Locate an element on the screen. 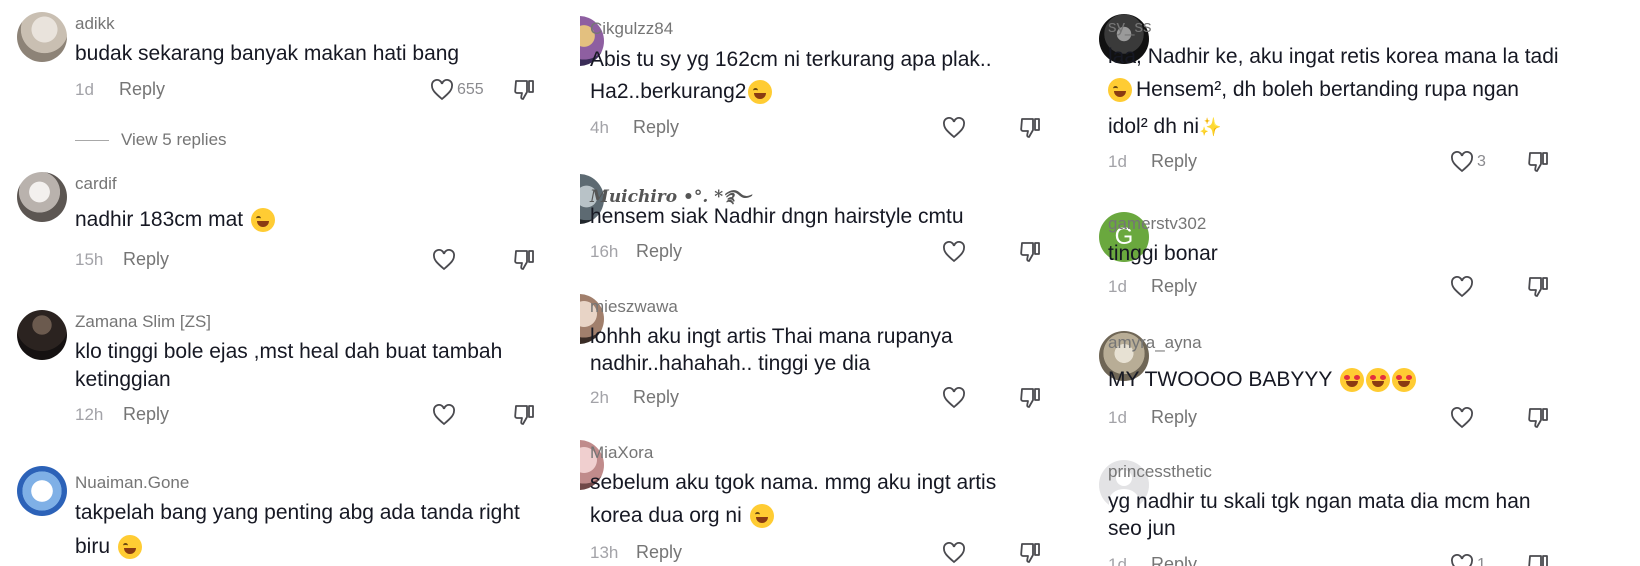  comment-text: MY TWOOOO BABYYY is located at coordinates (1262, 380).